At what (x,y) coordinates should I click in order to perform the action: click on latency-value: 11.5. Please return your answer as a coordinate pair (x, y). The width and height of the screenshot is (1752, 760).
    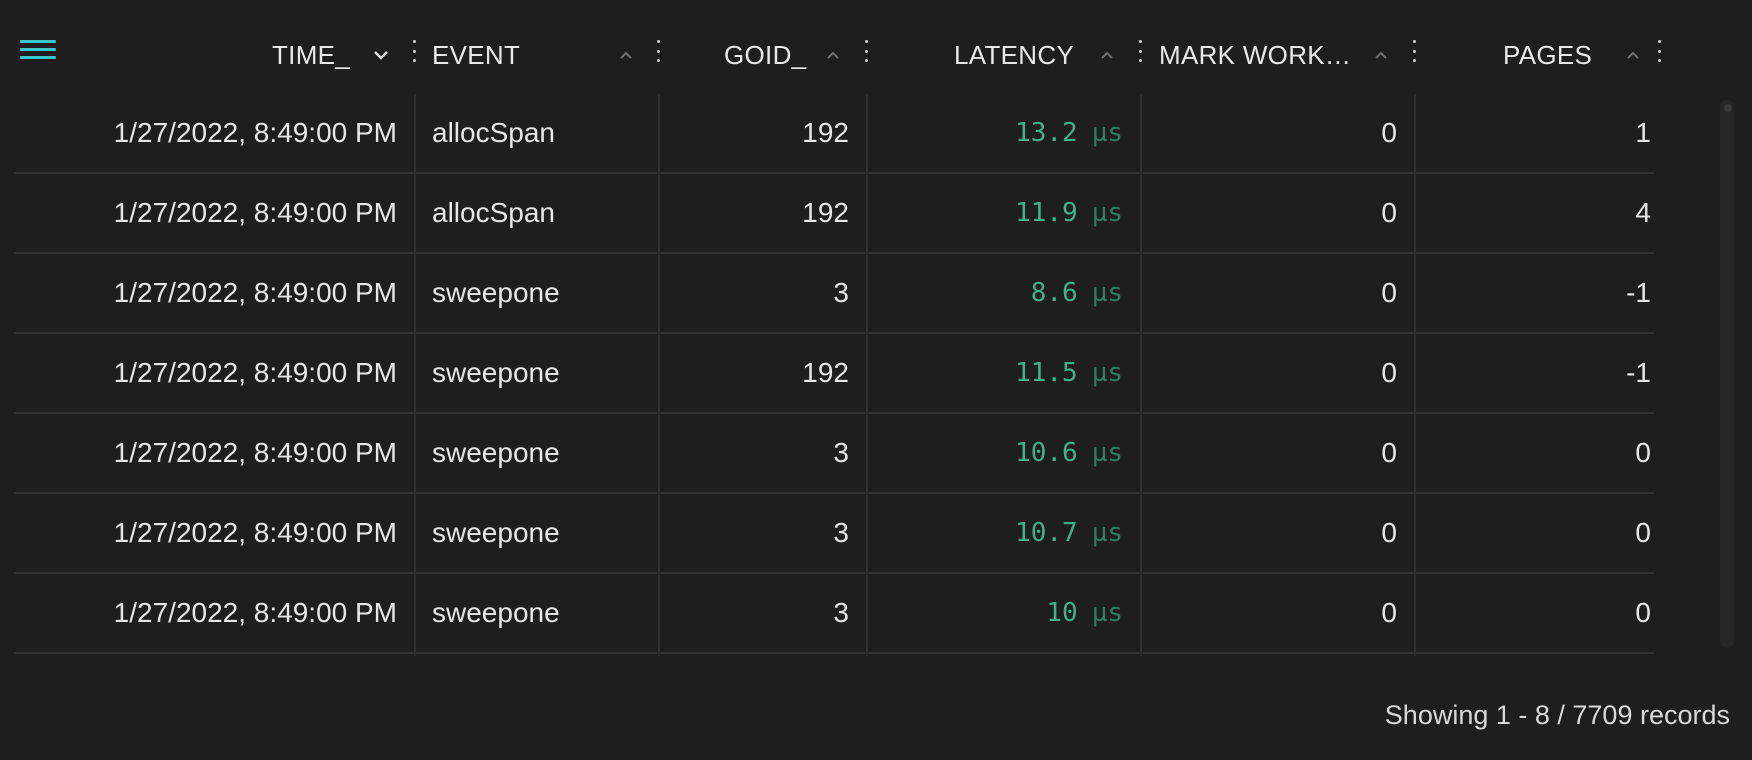
    Looking at the image, I should click on (1046, 373).